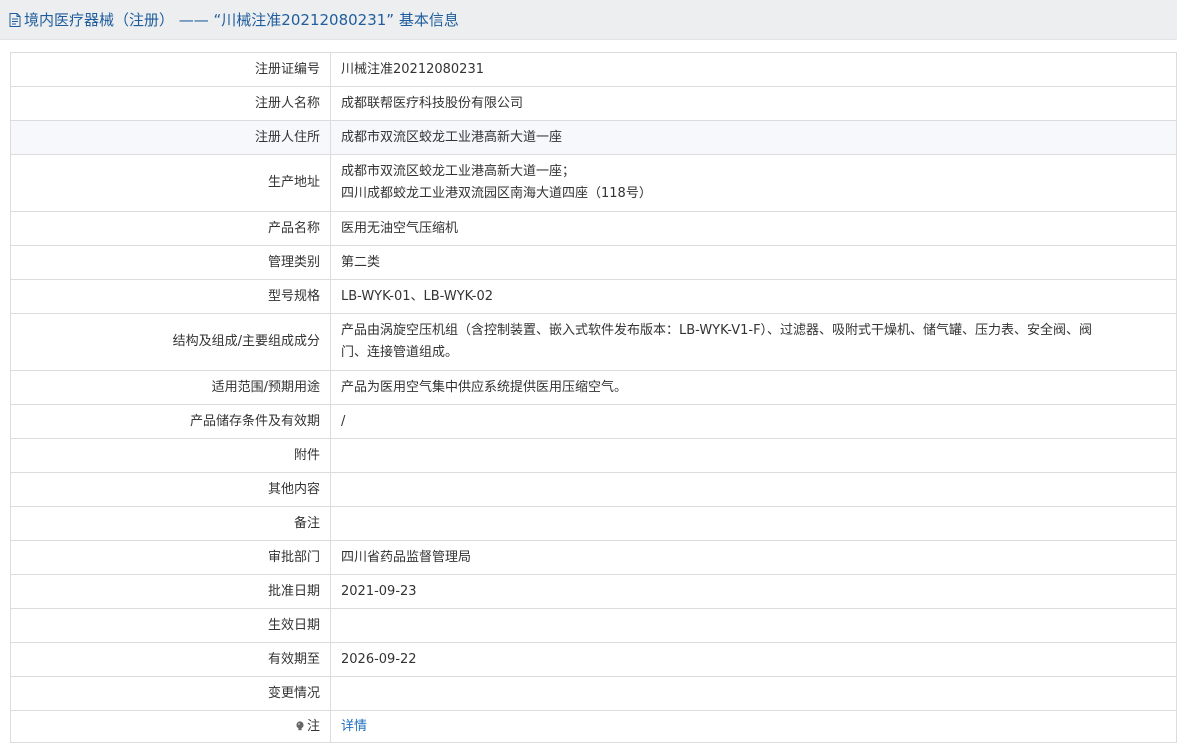 The width and height of the screenshot is (1177, 745). What do you see at coordinates (588, 20) in the screenshot?
I see `page-title-bar: 境内医疗器械（注册） —— “川械注准20212080231” 基本信息` at bounding box center [588, 20].